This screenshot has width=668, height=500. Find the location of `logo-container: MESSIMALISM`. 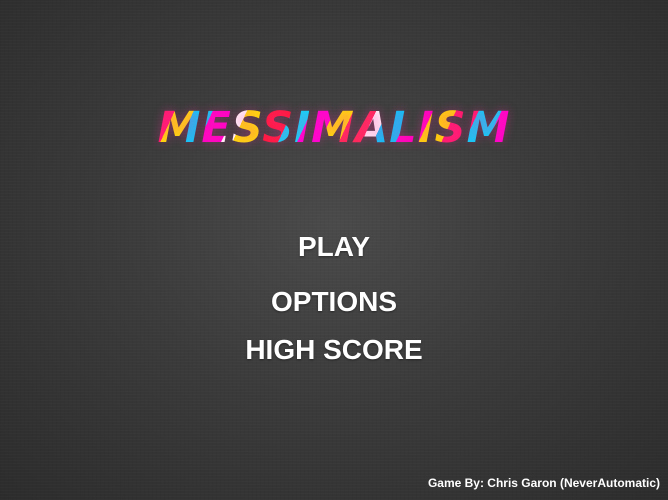

logo-container: MESSIMALISM is located at coordinates (334, 128).